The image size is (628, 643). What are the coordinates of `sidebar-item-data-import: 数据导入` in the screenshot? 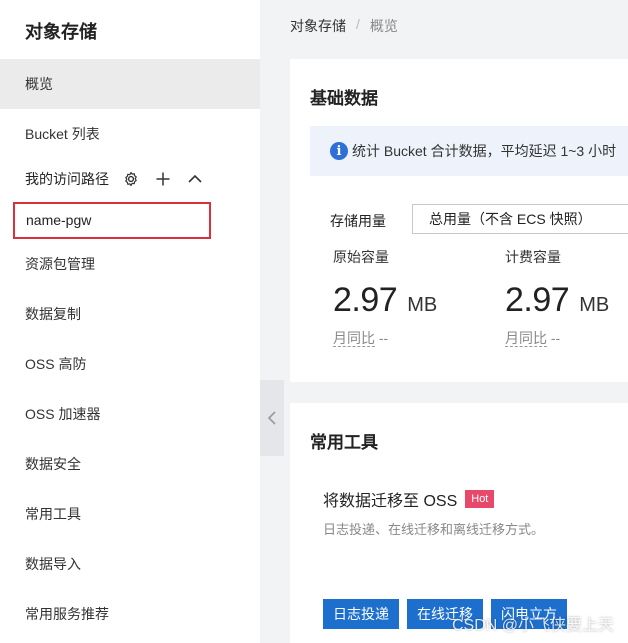 It's located at (130, 564).